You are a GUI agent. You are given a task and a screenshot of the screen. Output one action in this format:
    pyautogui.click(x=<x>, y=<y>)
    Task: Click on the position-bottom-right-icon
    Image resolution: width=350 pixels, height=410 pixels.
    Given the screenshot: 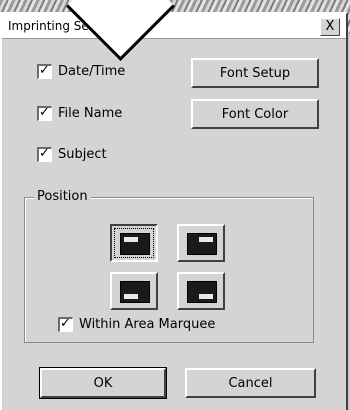 What is the action you would take?
    pyautogui.click(x=202, y=292)
    